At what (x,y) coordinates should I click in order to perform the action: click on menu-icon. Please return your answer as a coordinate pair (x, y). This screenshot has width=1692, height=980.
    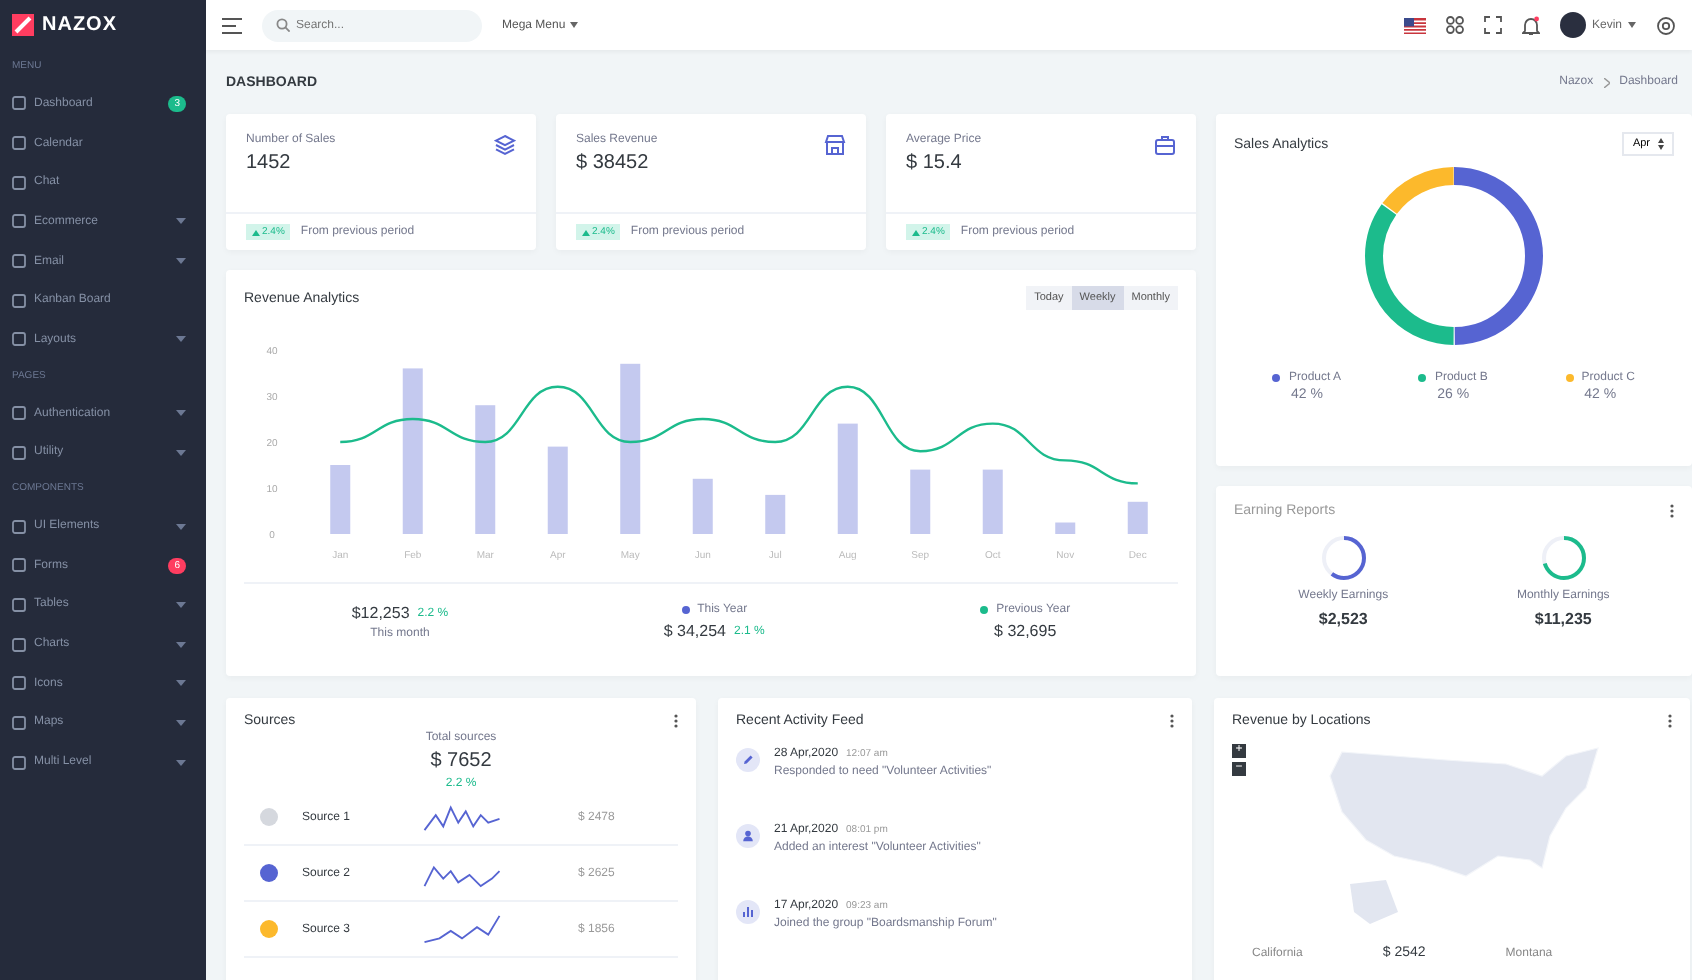
    Looking at the image, I should click on (232, 25).